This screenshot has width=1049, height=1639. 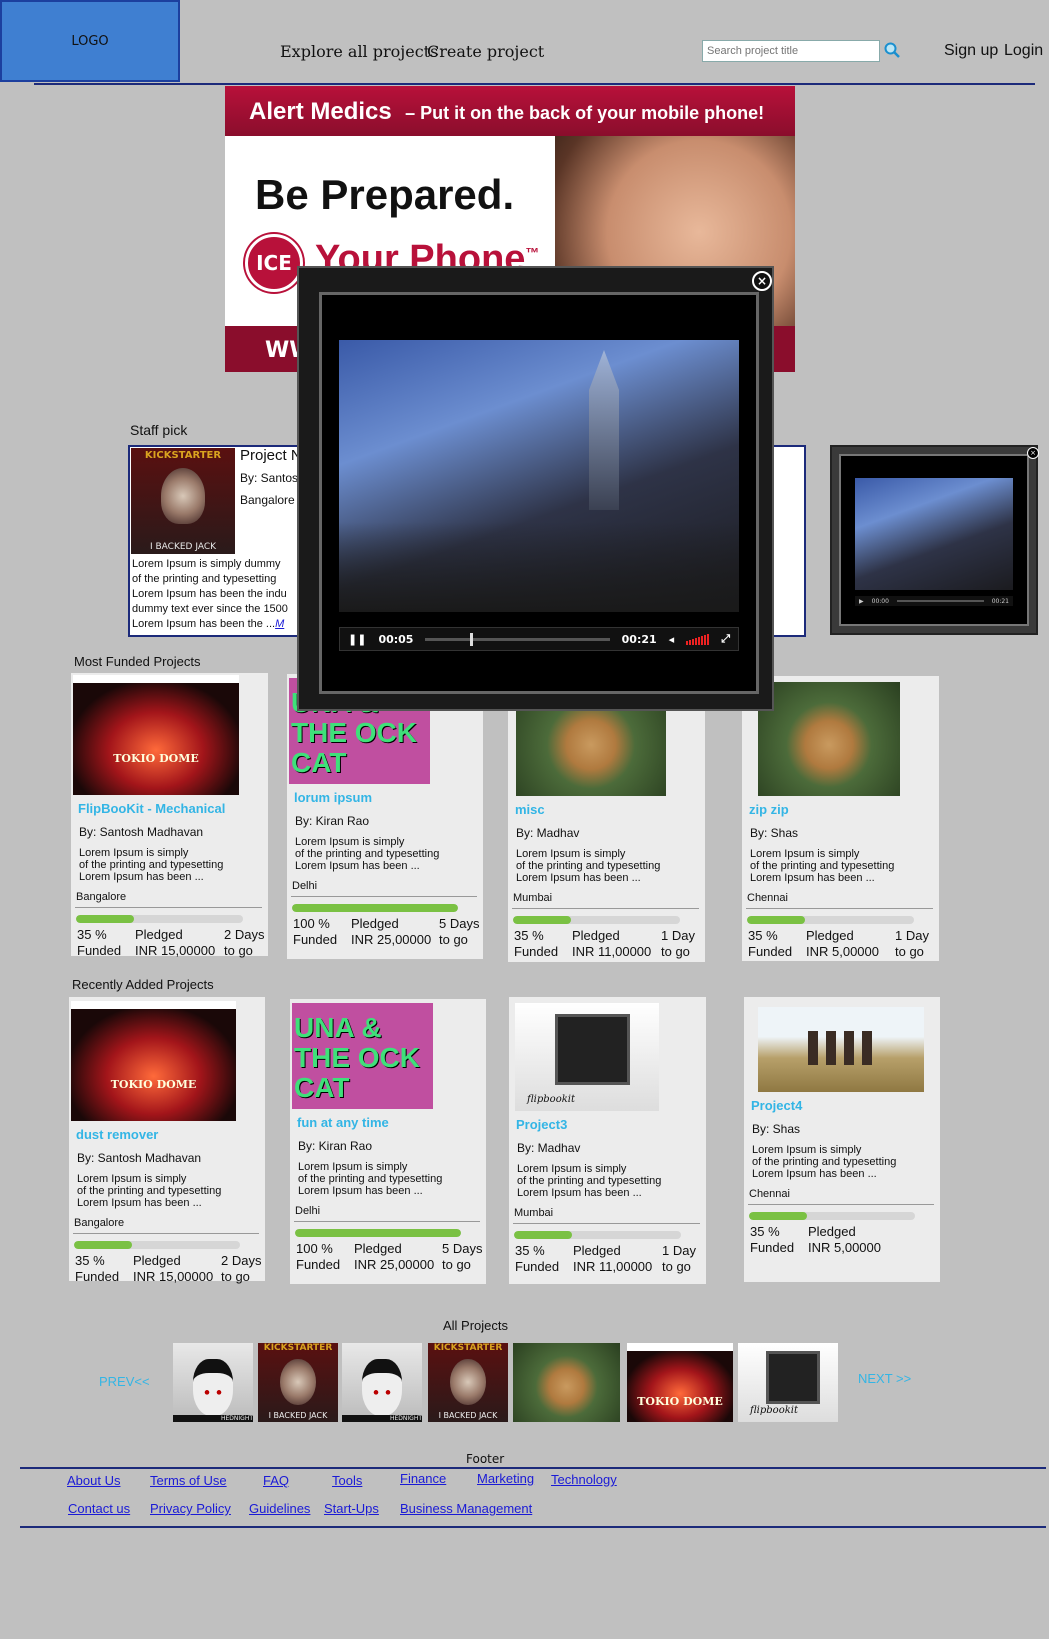 I want to click on footer-technology: Technology, so click(x=584, y=1479).